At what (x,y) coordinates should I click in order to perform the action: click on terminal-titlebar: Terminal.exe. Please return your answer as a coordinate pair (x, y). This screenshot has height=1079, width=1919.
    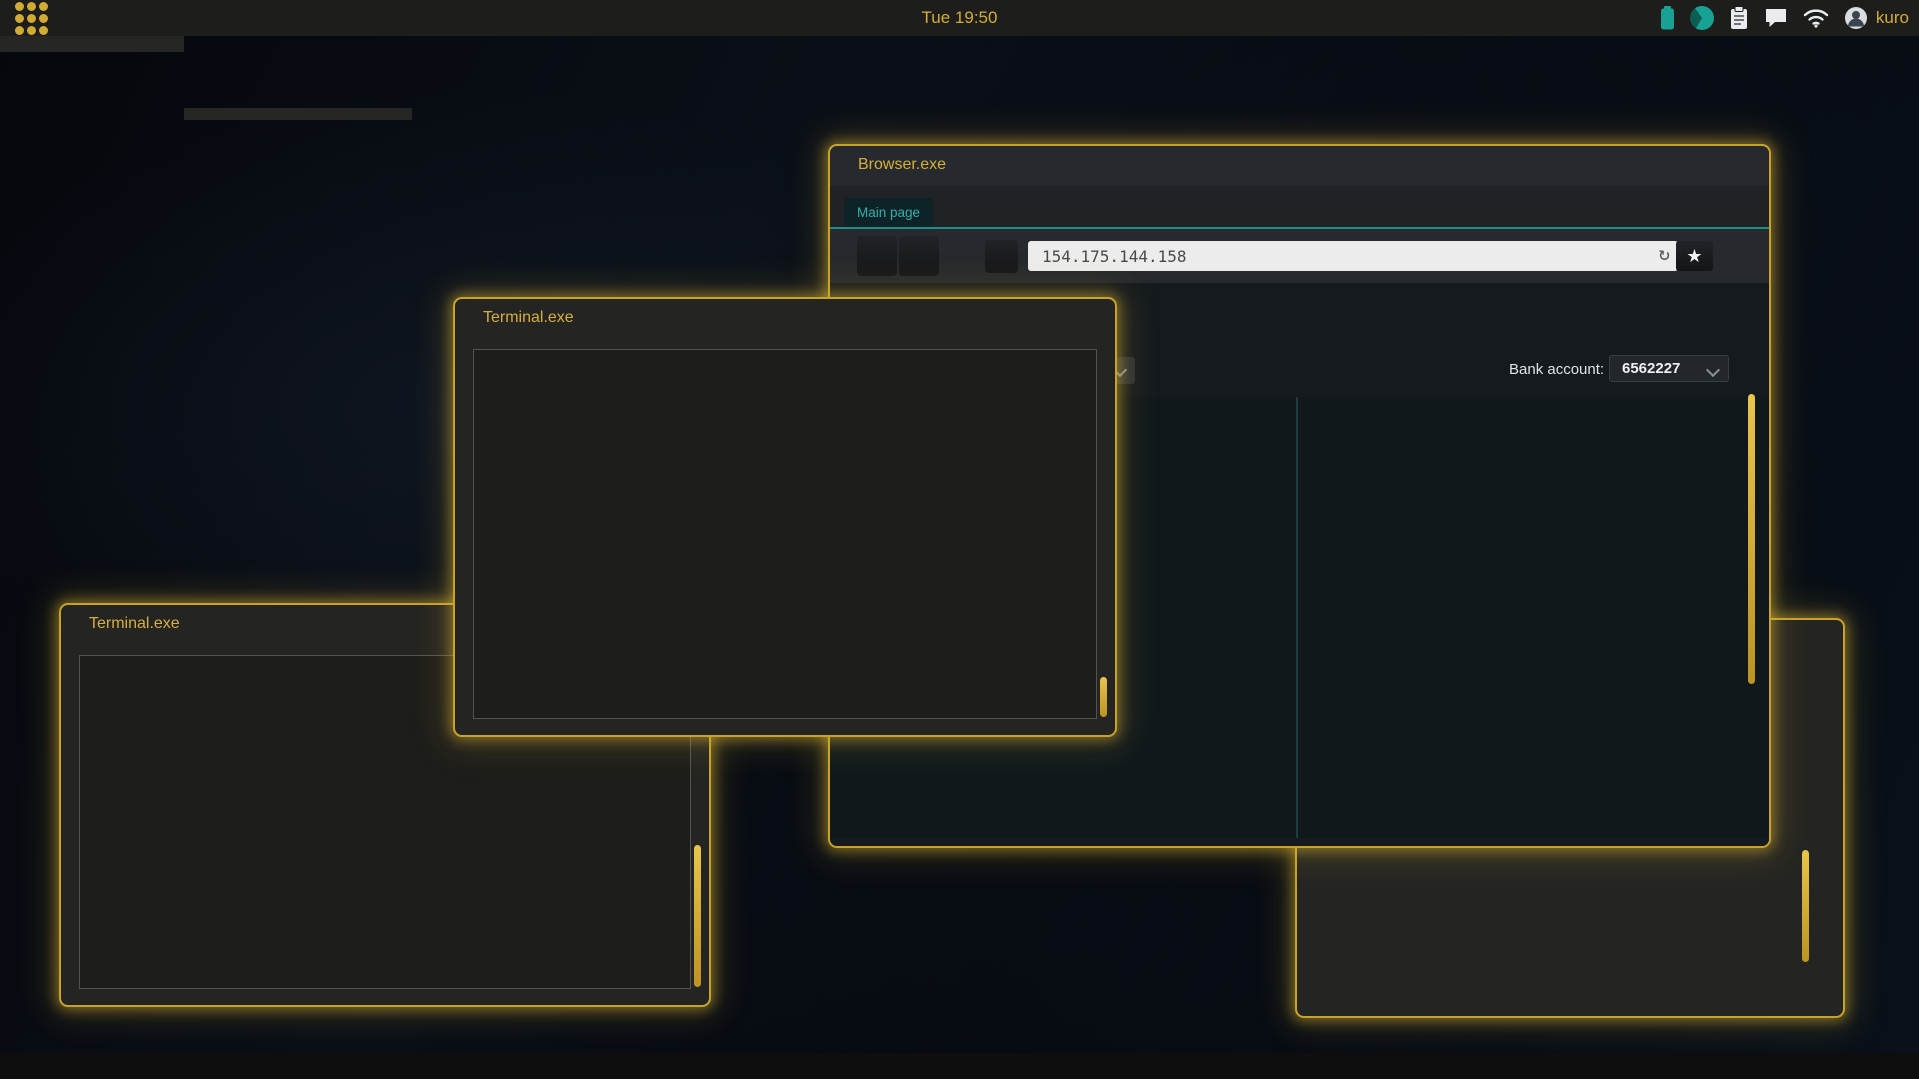
    Looking at the image, I should click on (785, 318).